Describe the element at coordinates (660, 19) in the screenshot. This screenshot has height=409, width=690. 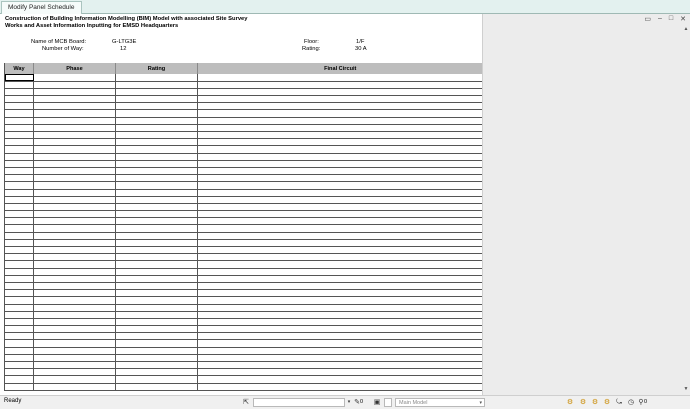
I see `minimize-icon: –` at that location.